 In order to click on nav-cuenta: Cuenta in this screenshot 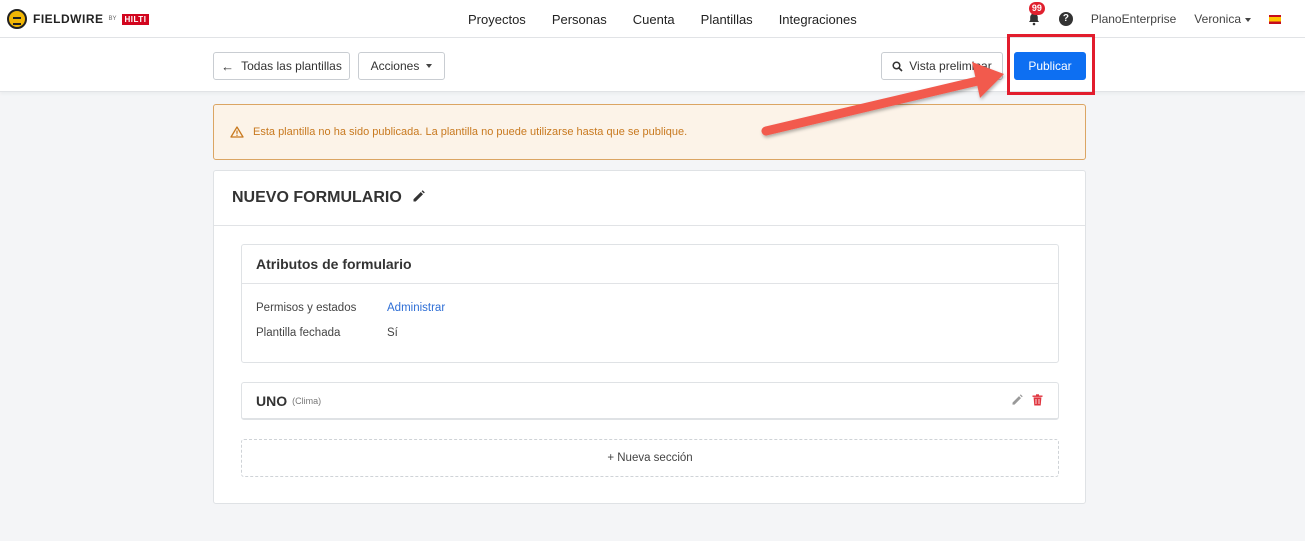, I will do `click(654, 19)`.